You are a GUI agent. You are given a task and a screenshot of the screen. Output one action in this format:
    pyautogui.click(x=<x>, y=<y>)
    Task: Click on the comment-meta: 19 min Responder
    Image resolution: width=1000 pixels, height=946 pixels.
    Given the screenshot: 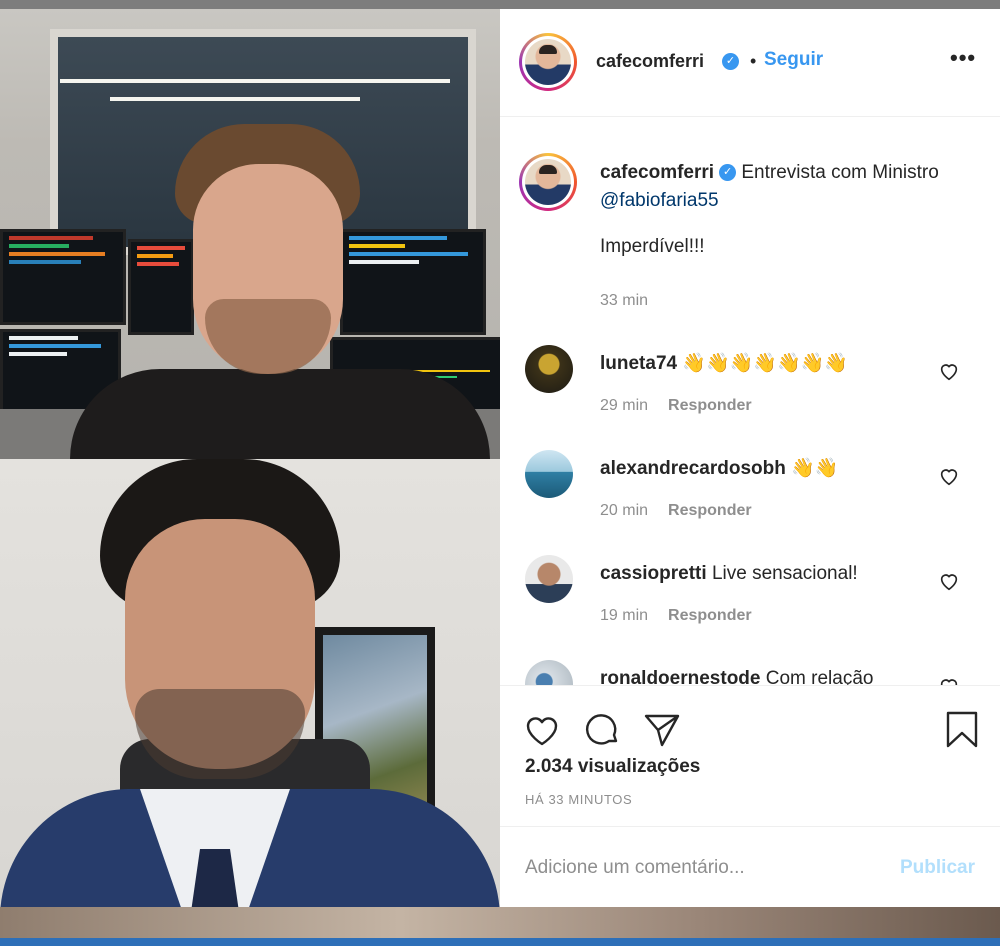 What is the action you would take?
    pyautogui.click(x=676, y=616)
    